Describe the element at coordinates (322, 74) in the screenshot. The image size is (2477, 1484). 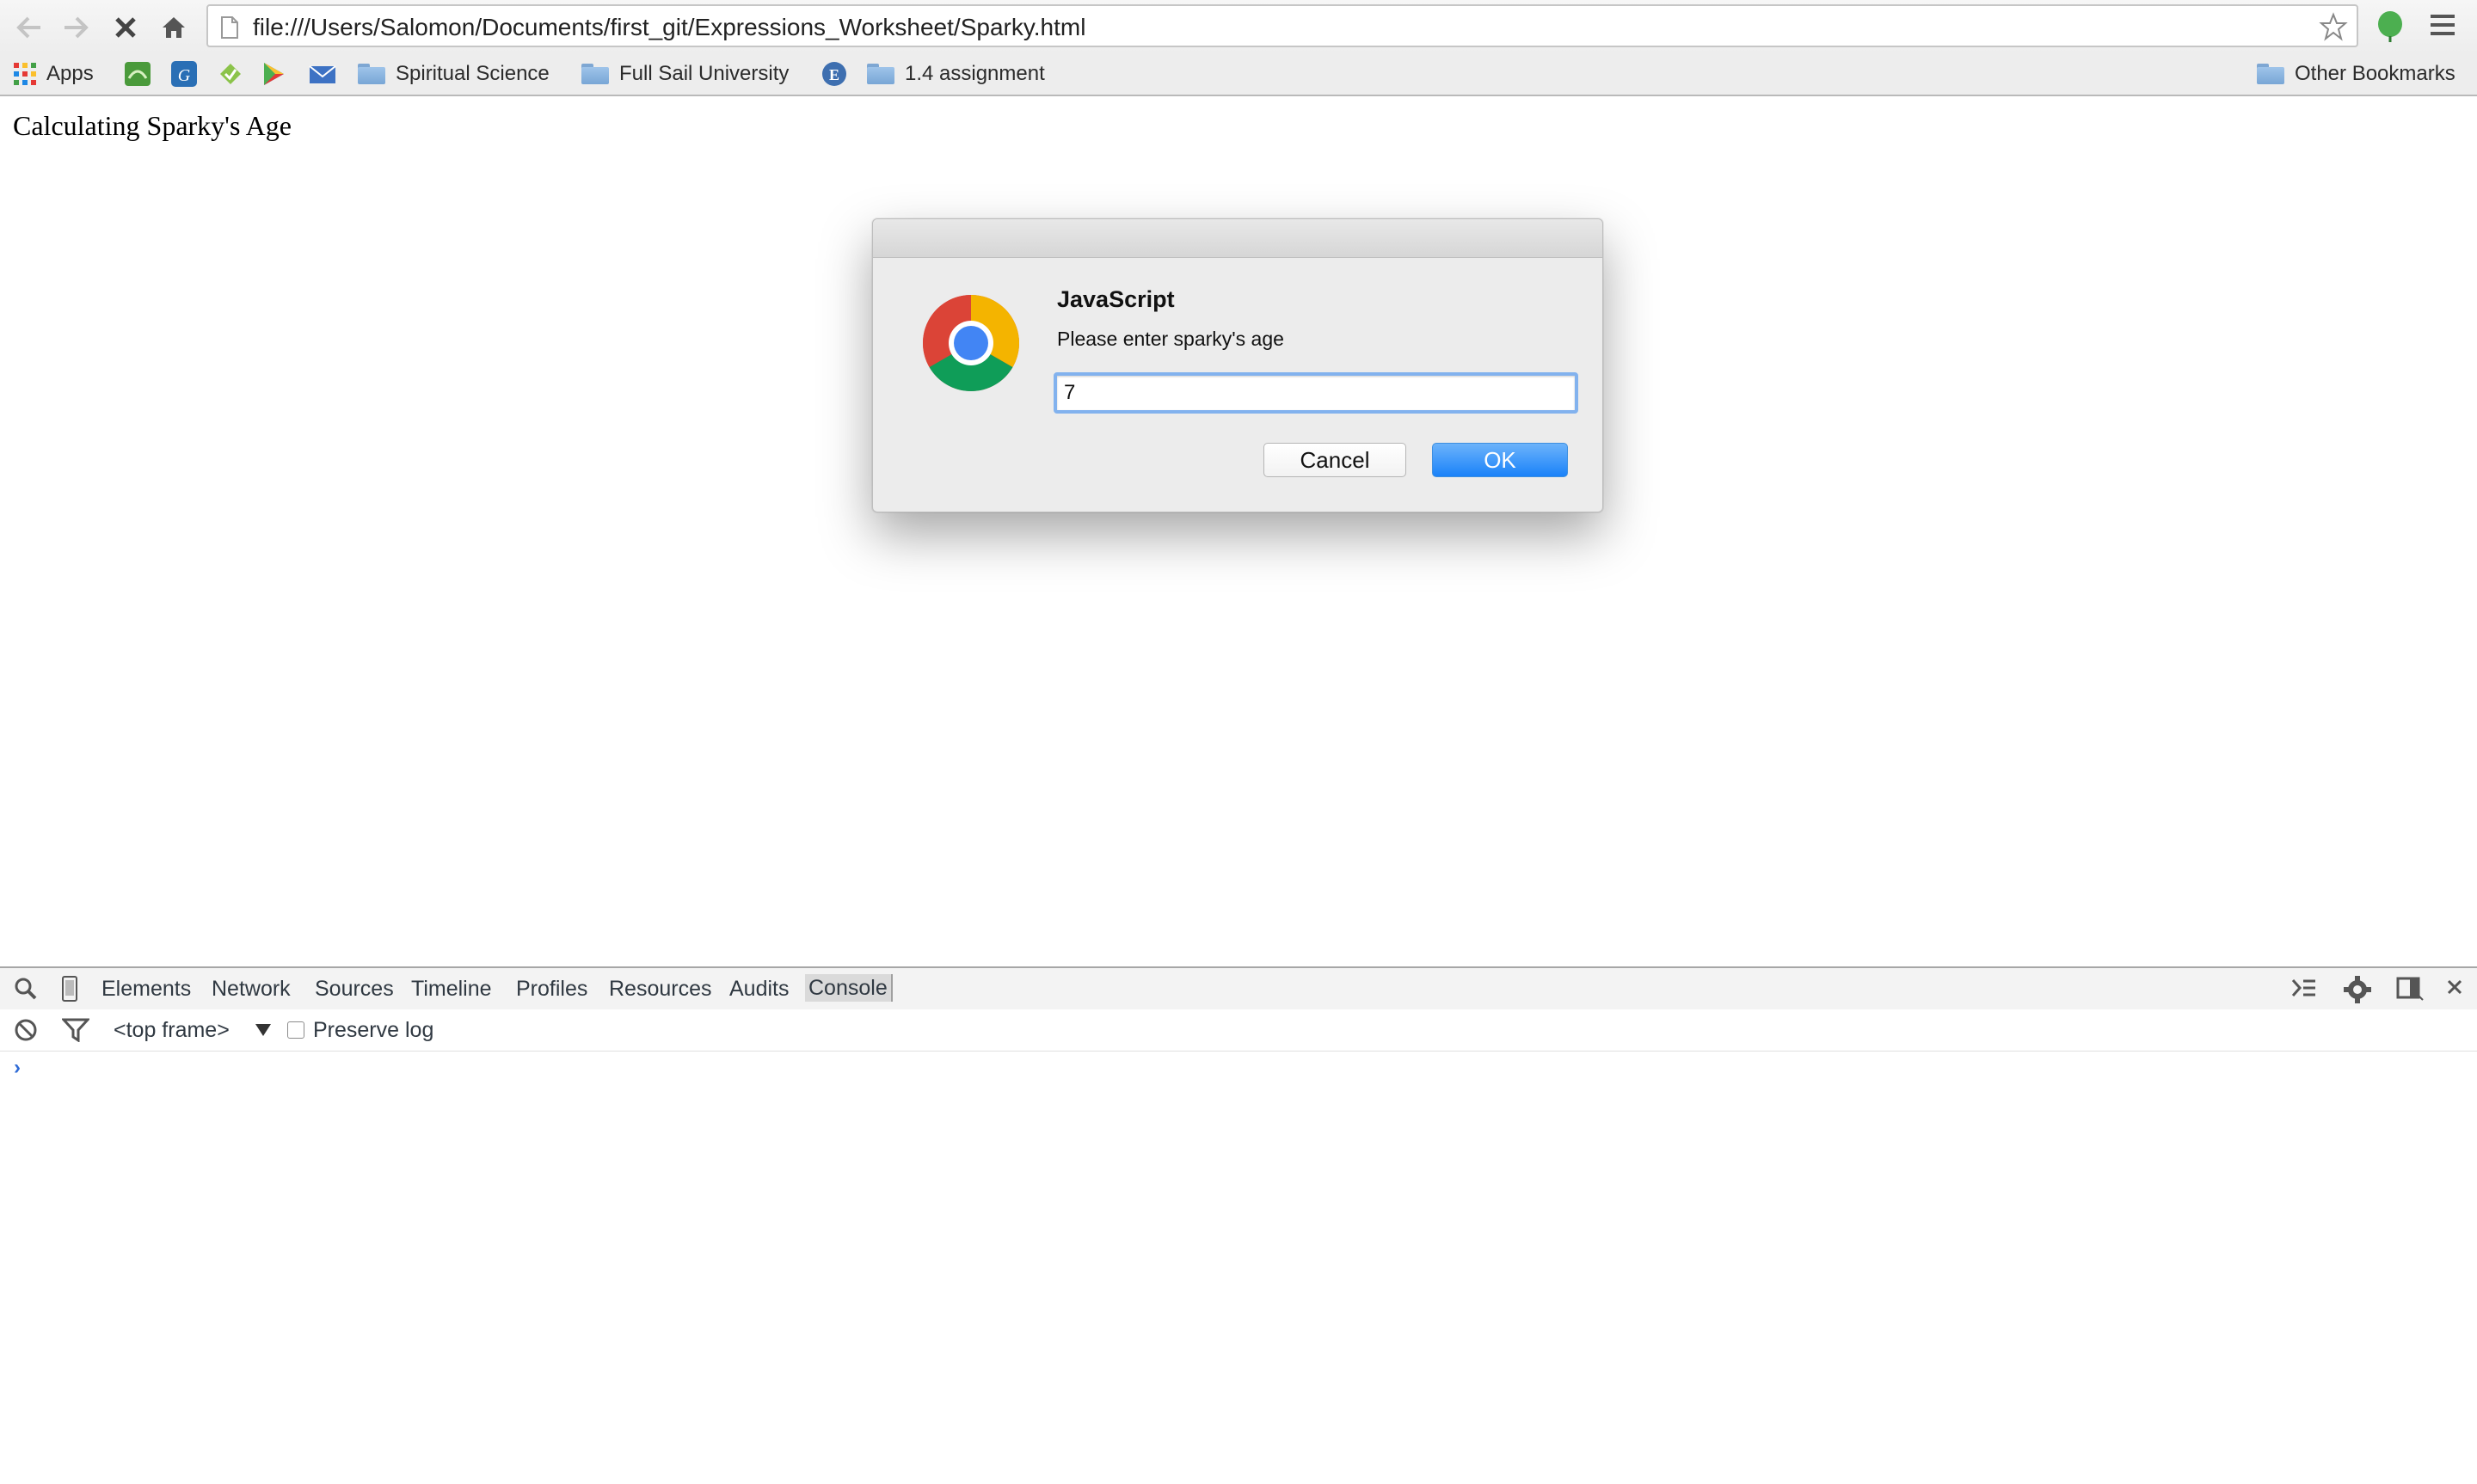
I see `mail-icon` at that location.